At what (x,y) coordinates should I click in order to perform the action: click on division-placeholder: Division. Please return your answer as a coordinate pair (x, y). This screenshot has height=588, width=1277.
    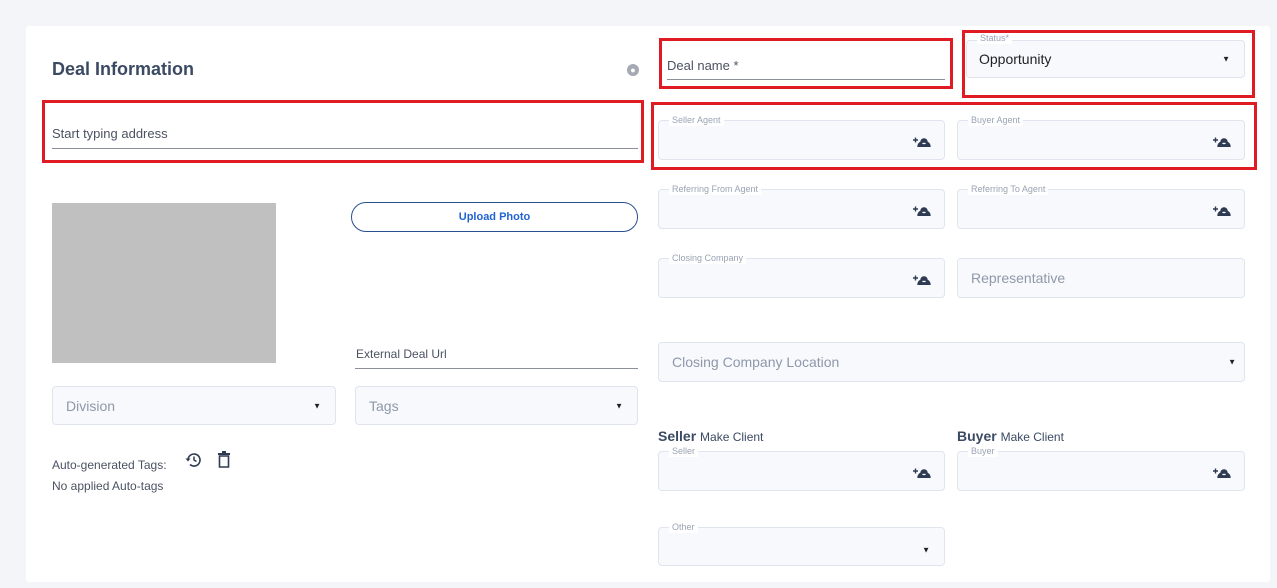
    Looking at the image, I should click on (91, 405).